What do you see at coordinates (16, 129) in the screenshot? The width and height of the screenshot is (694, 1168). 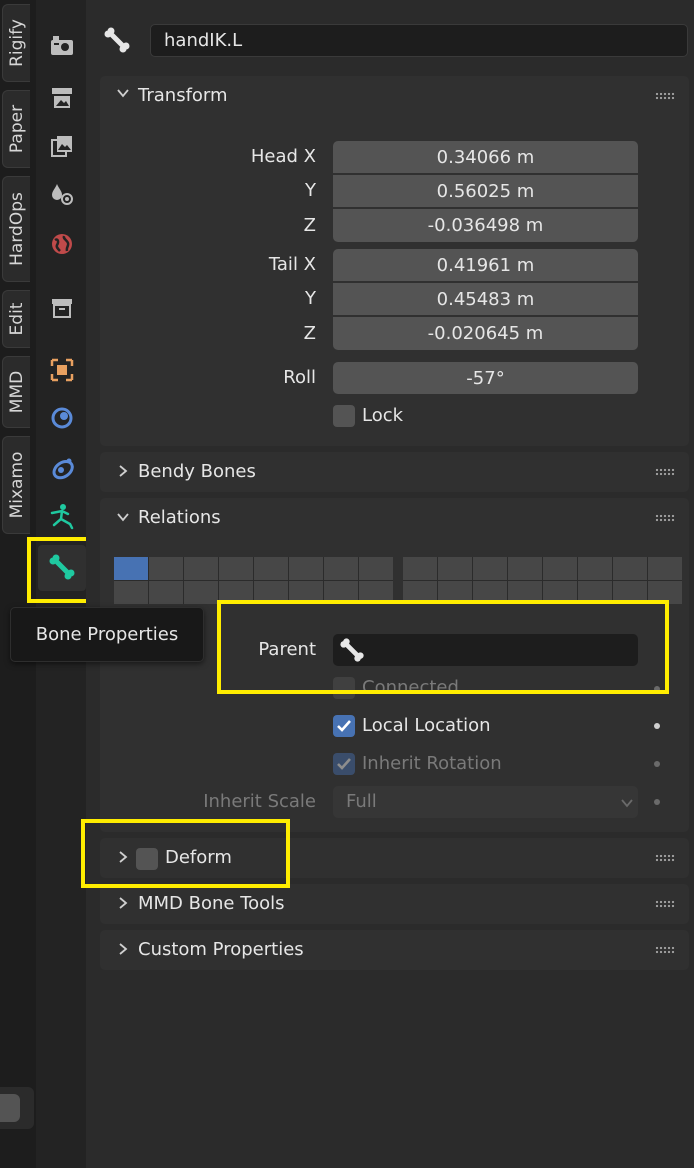 I see `tab-paper: Paper` at bounding box center [16, 129].